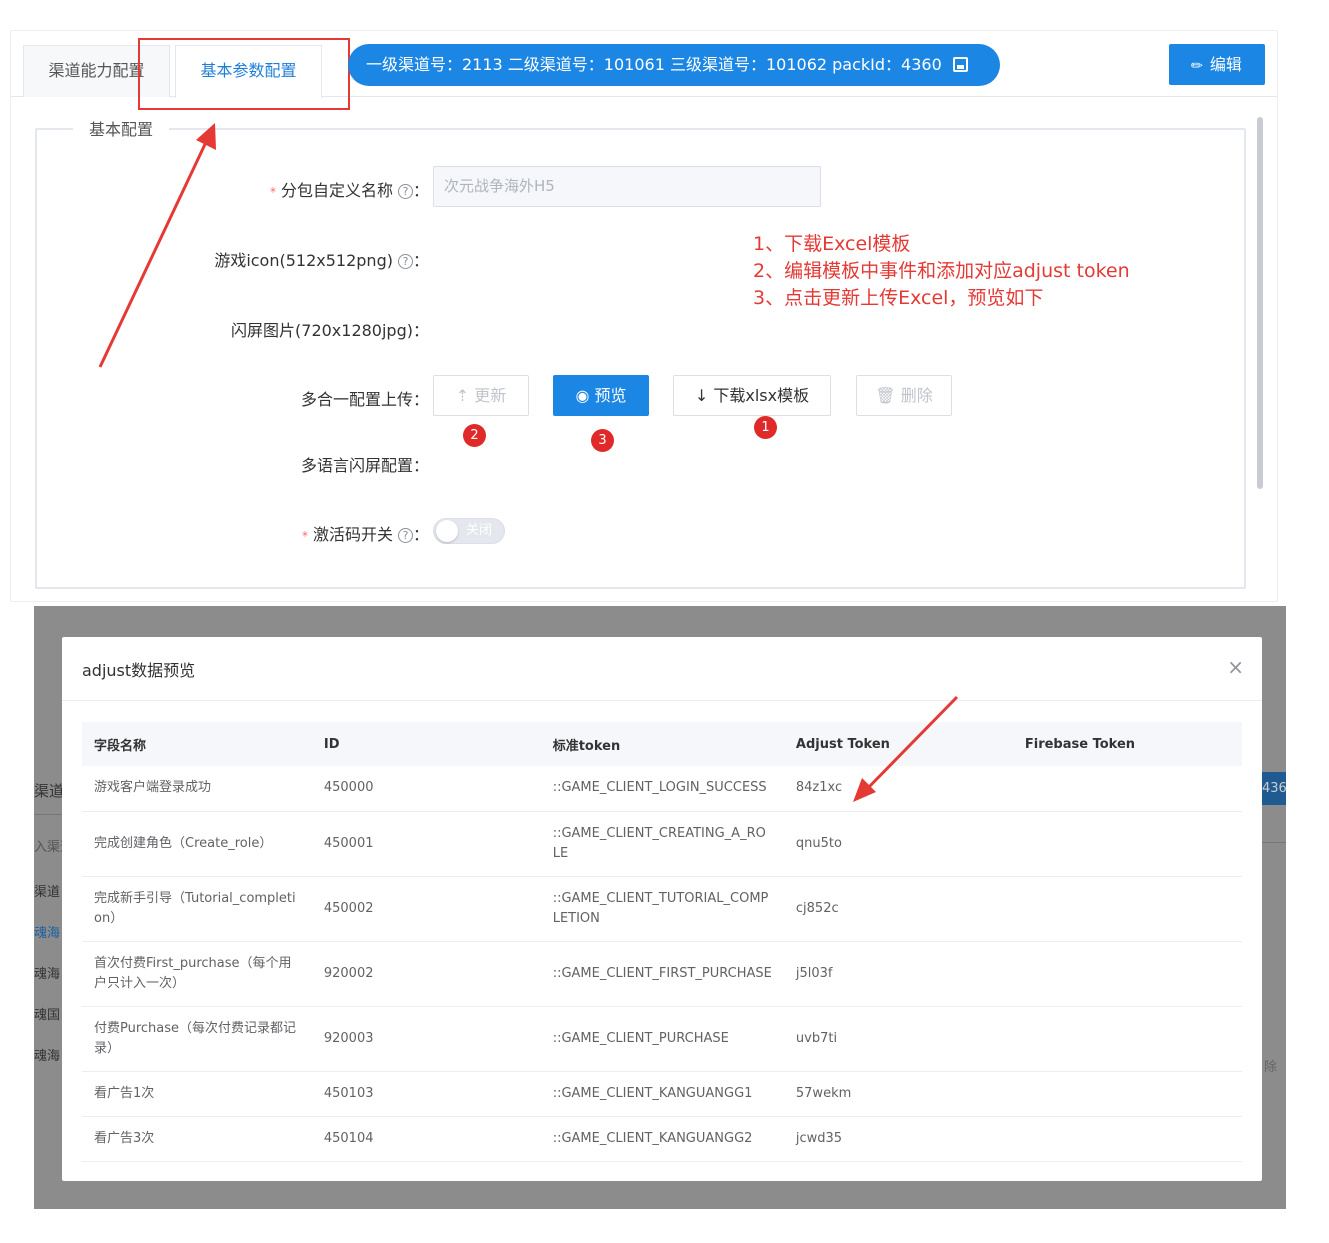 This screenshot has width=1329, height=1243. I want to click on activation-code-label: * 激活码开关?：, so click(365, 534).